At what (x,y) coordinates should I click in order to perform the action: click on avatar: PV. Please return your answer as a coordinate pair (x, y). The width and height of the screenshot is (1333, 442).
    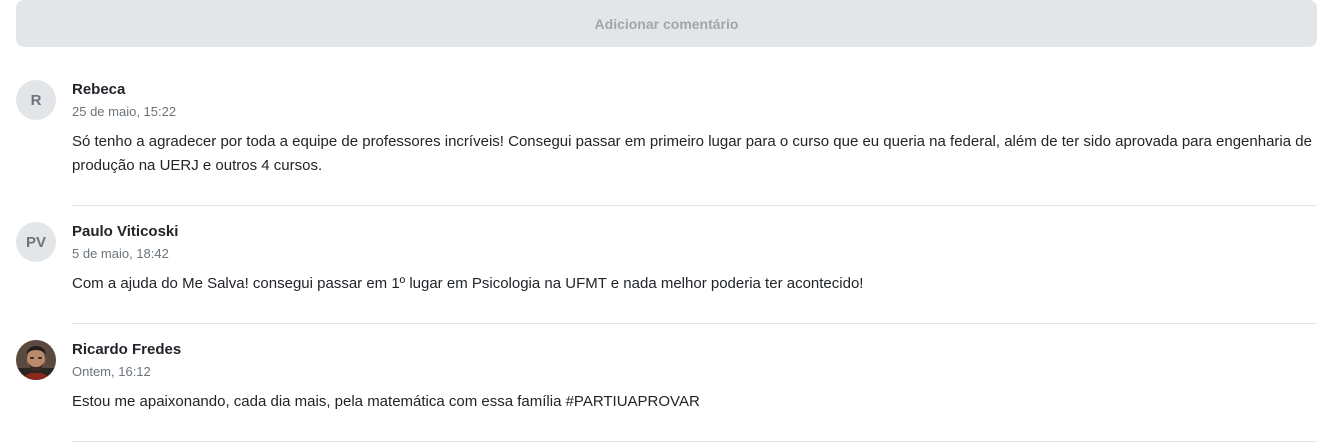
    Looking at the image, I should click on (36, 242).